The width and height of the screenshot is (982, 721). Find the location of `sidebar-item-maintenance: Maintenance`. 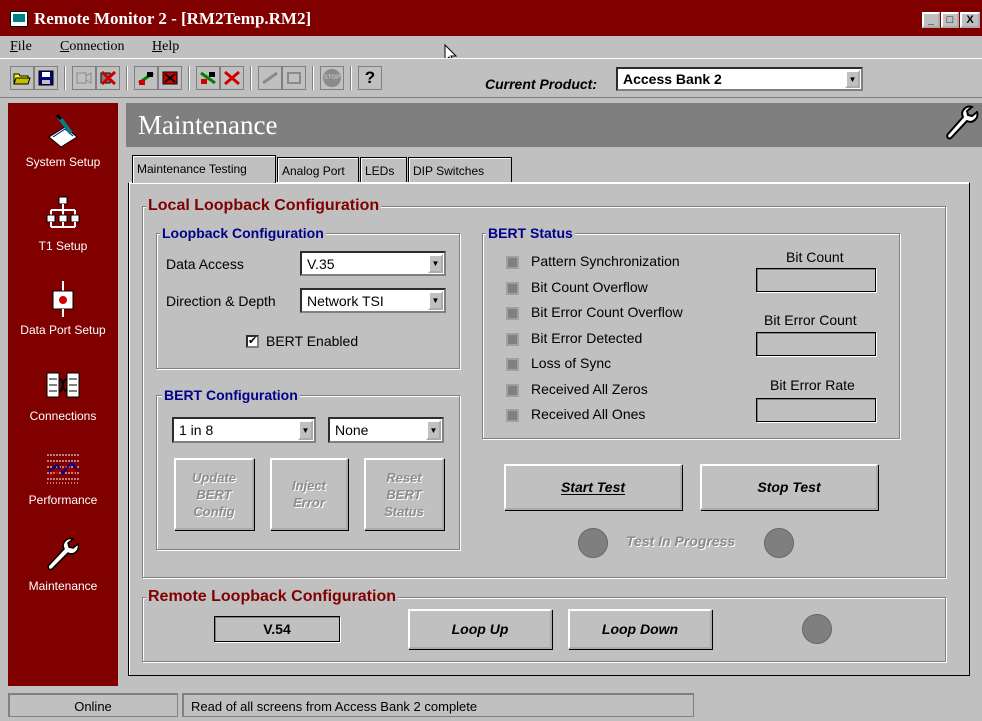

sidebar-item-maintenance: Maintenance is located at coordinates (63, 564).